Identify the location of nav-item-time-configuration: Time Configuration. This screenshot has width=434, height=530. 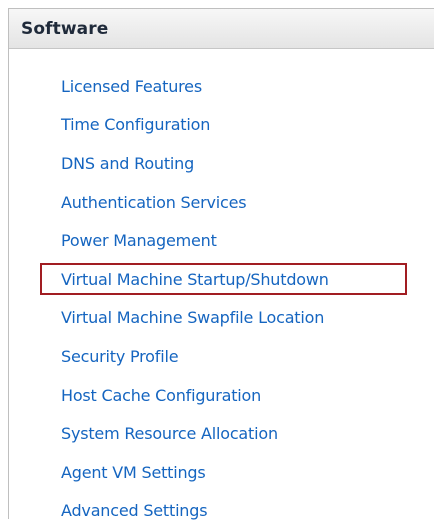
(195, 125).